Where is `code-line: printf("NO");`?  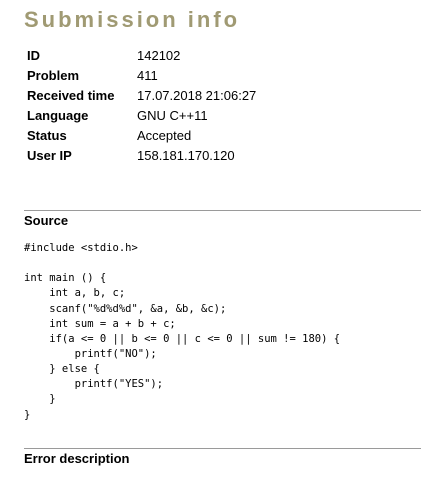 code-line: printf("NO"); is located at coordinates (90, 353).